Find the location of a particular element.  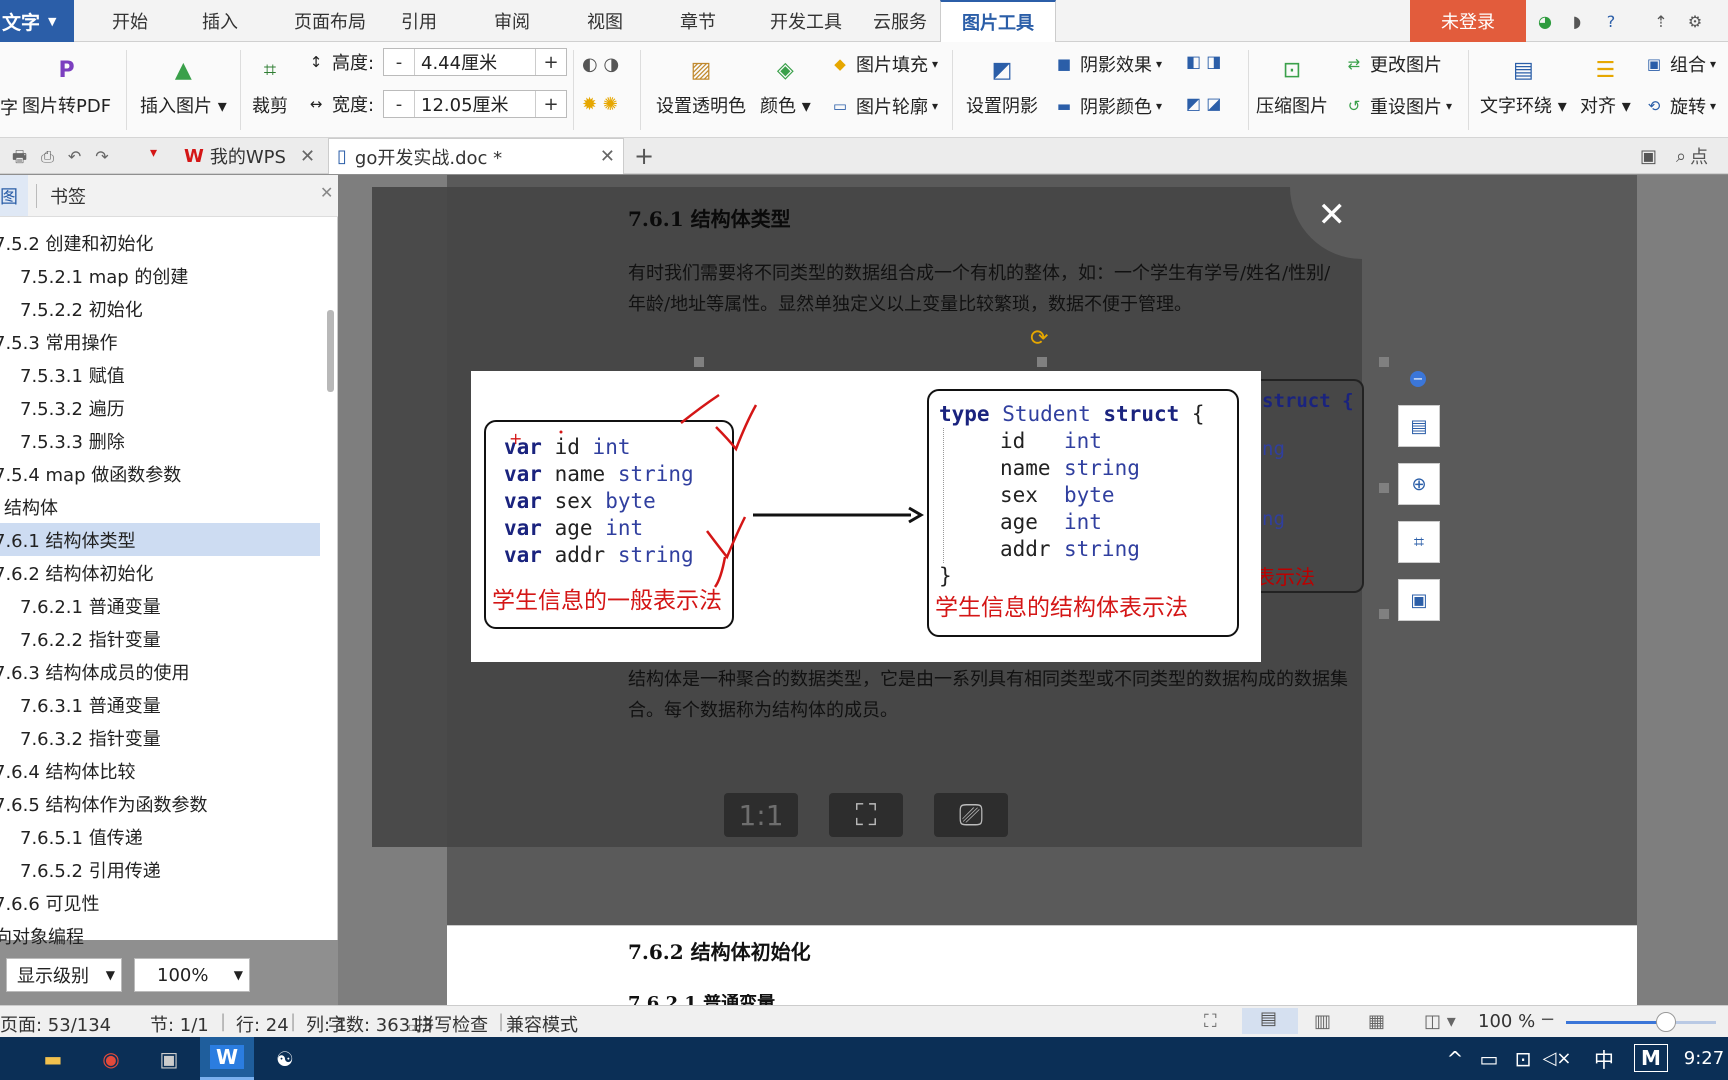

nav-item: 7.6.2 结构体初始化 is located at coordinates (160, 572).